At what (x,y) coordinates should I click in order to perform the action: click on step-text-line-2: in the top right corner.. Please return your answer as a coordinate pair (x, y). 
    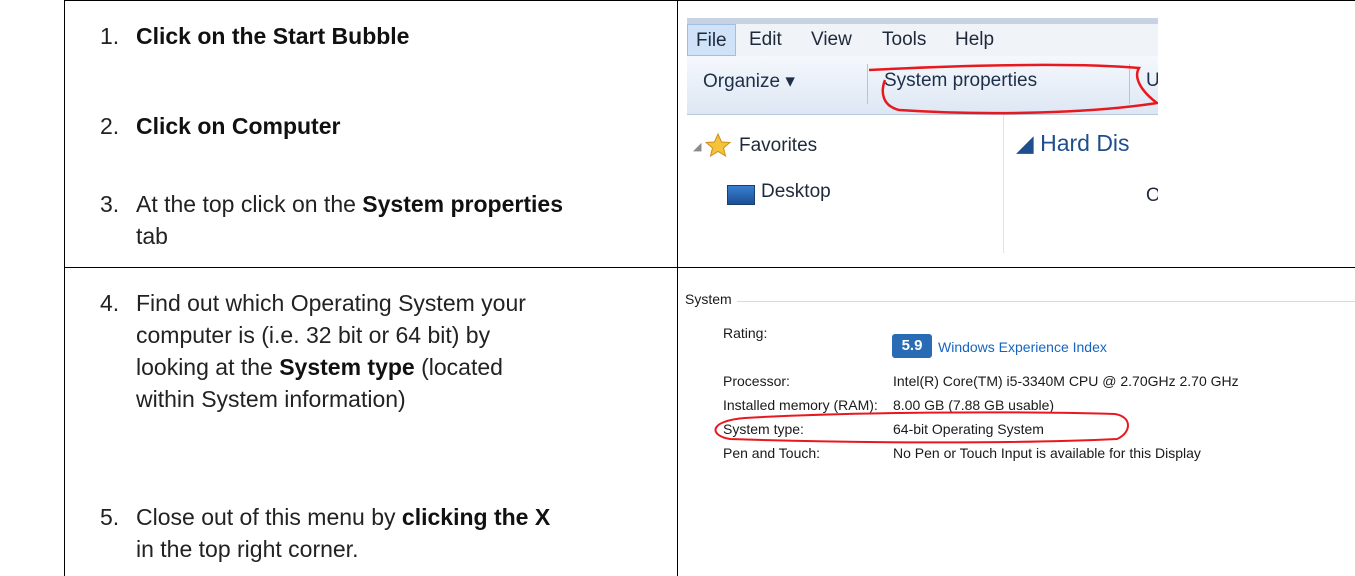
    Looking at the image, I should click on (247, 549).